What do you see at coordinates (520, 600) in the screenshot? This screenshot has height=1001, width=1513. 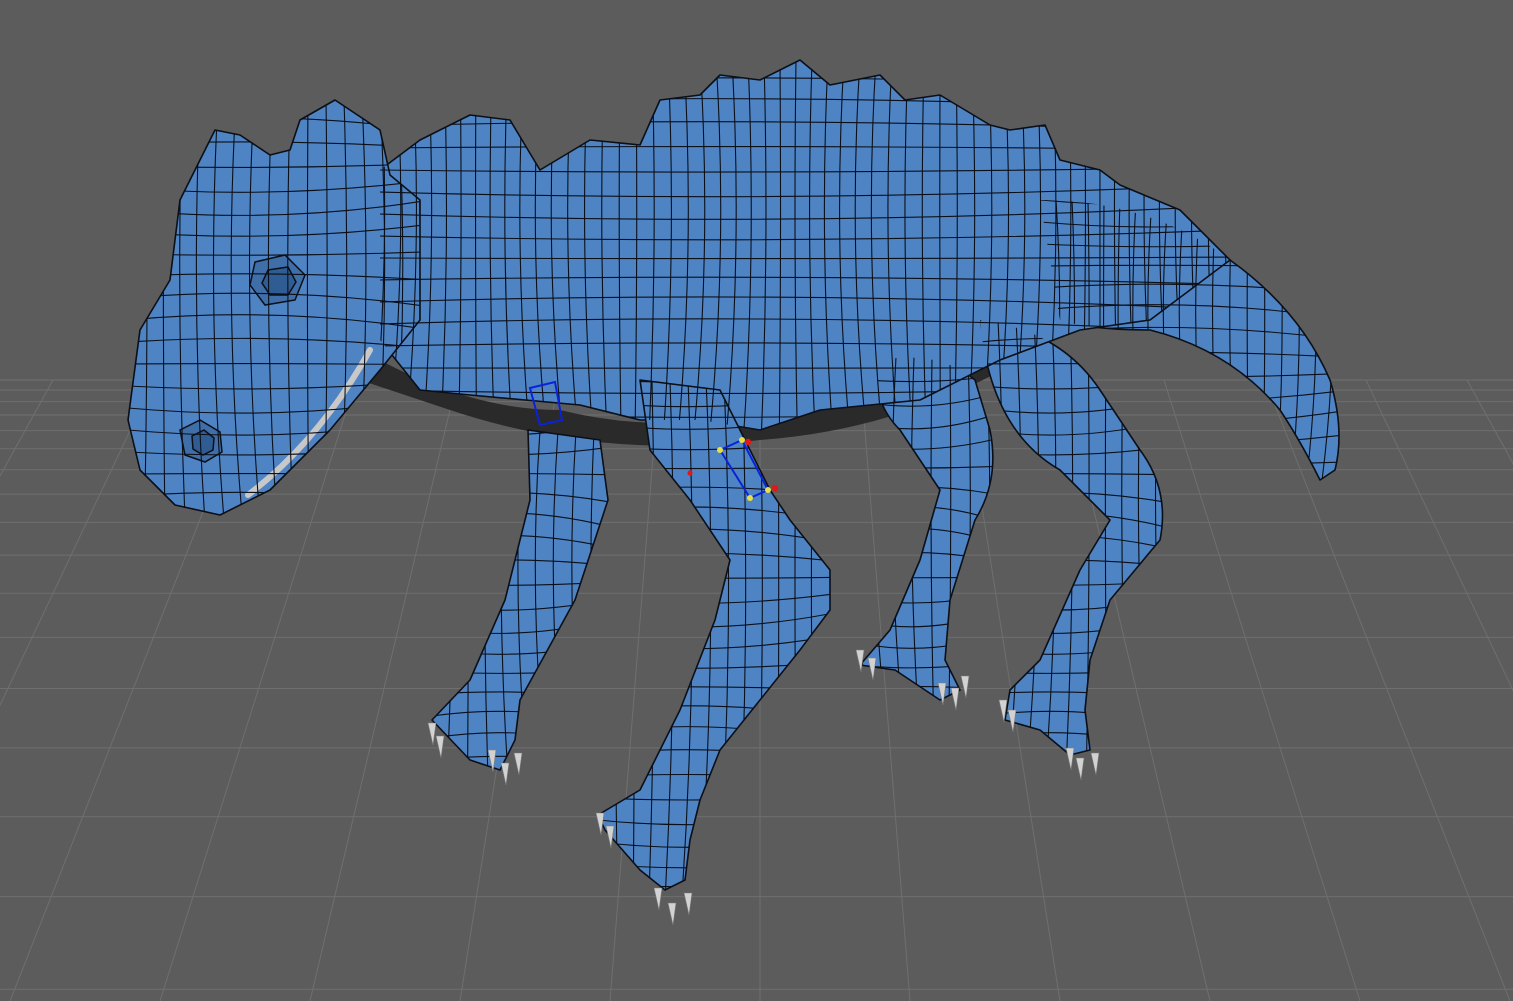 I see `mesh-front-right-leg` at bounding box center [520, 600].